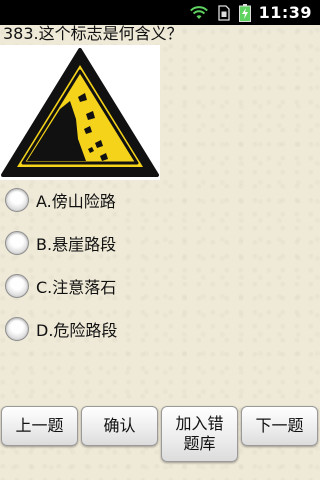  Describe the element at coordinates (279, 426) in the screenshot. I see `next-question-button: 下一题` at that location.